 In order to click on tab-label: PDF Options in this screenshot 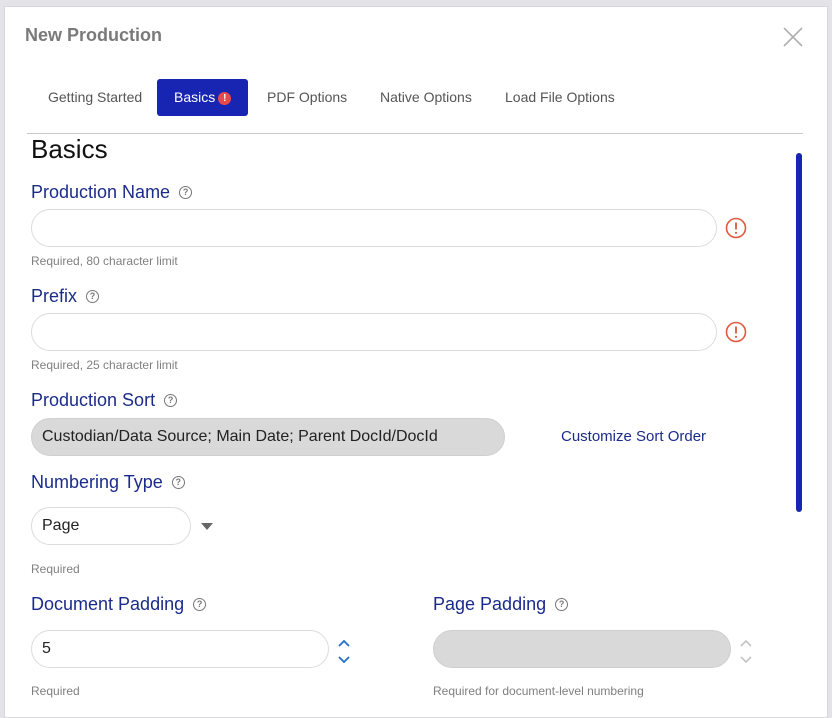, I will do `click(307, 97)`.